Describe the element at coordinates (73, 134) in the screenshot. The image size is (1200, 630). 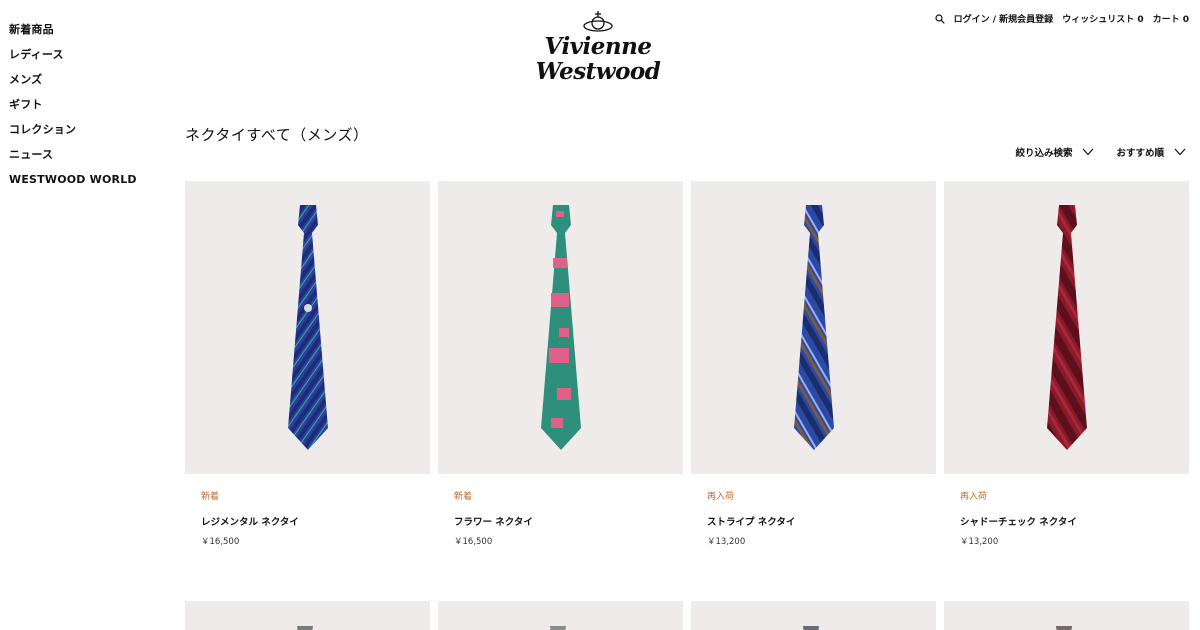
I see `nav-item-collection: コレクション` at that location.